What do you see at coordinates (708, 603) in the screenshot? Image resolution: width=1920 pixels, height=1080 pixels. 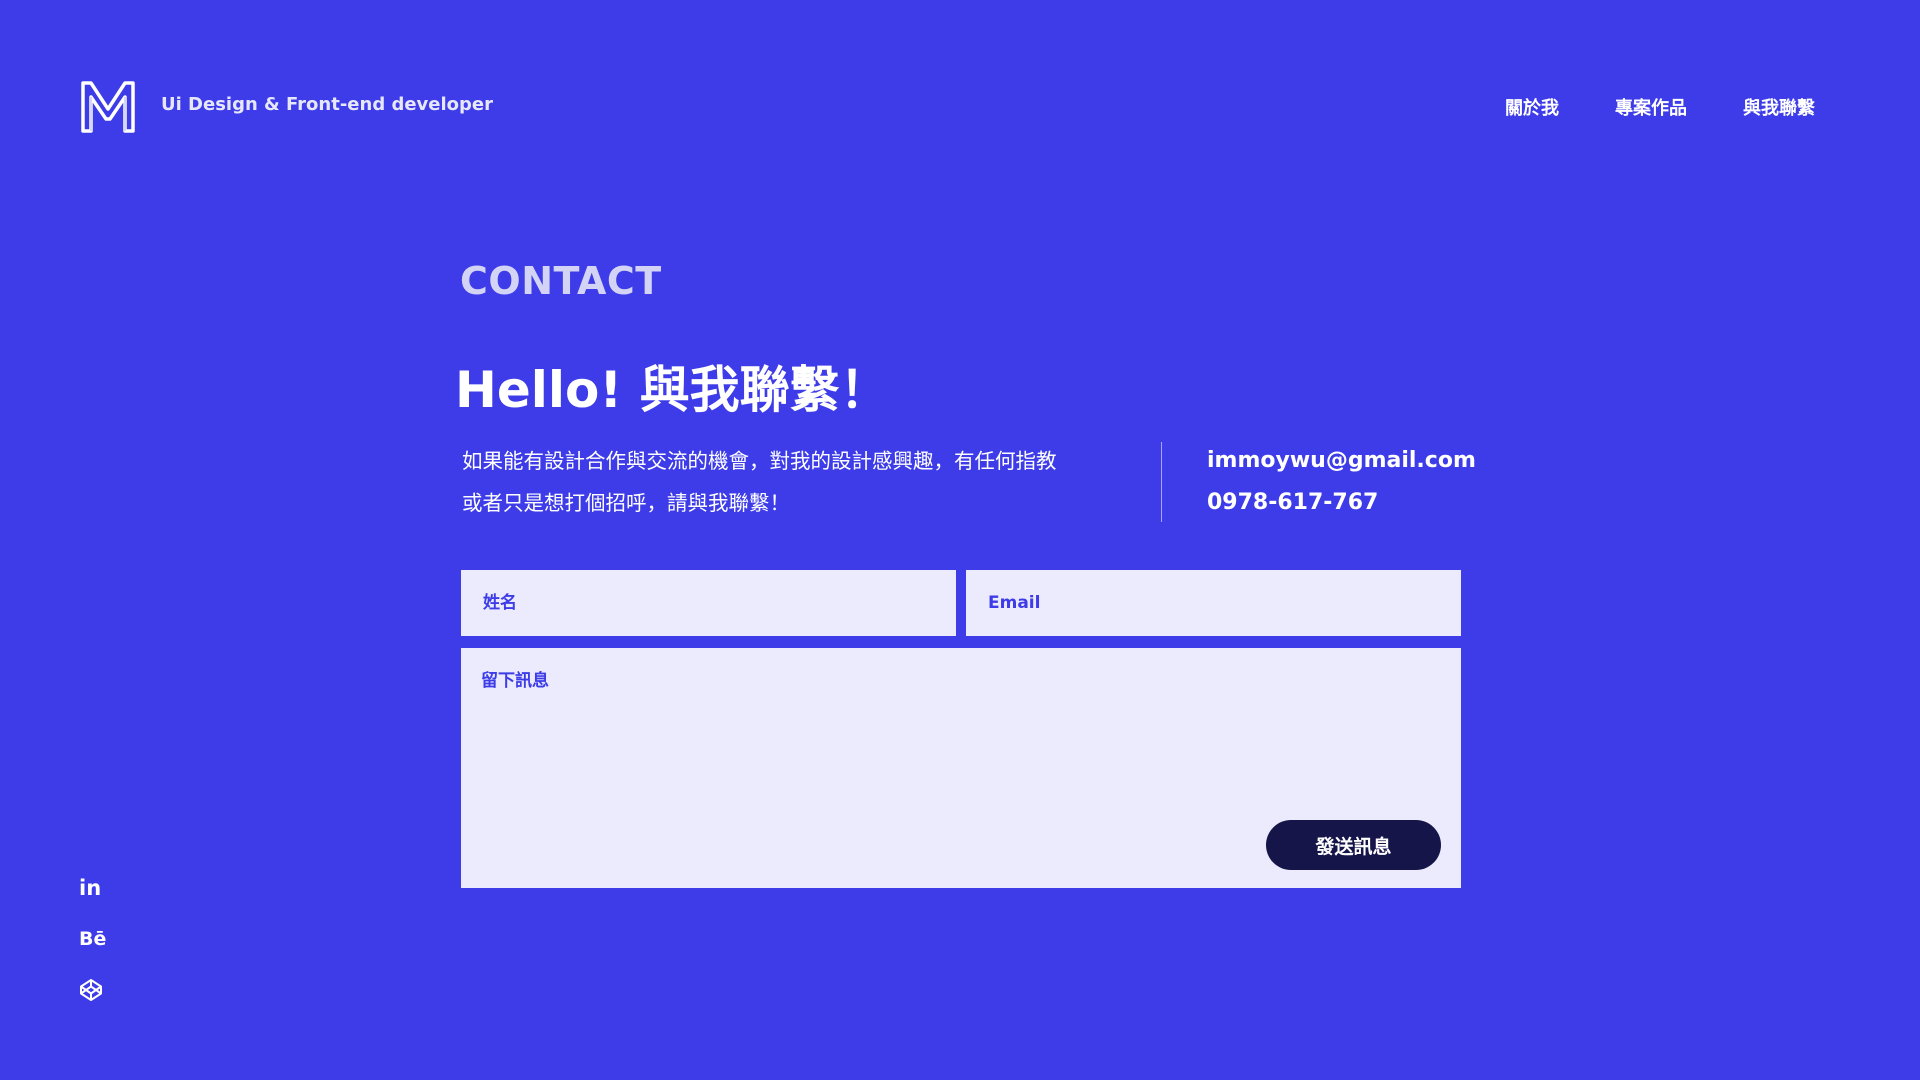 I see `name-field` at bounding box center [708, 603].